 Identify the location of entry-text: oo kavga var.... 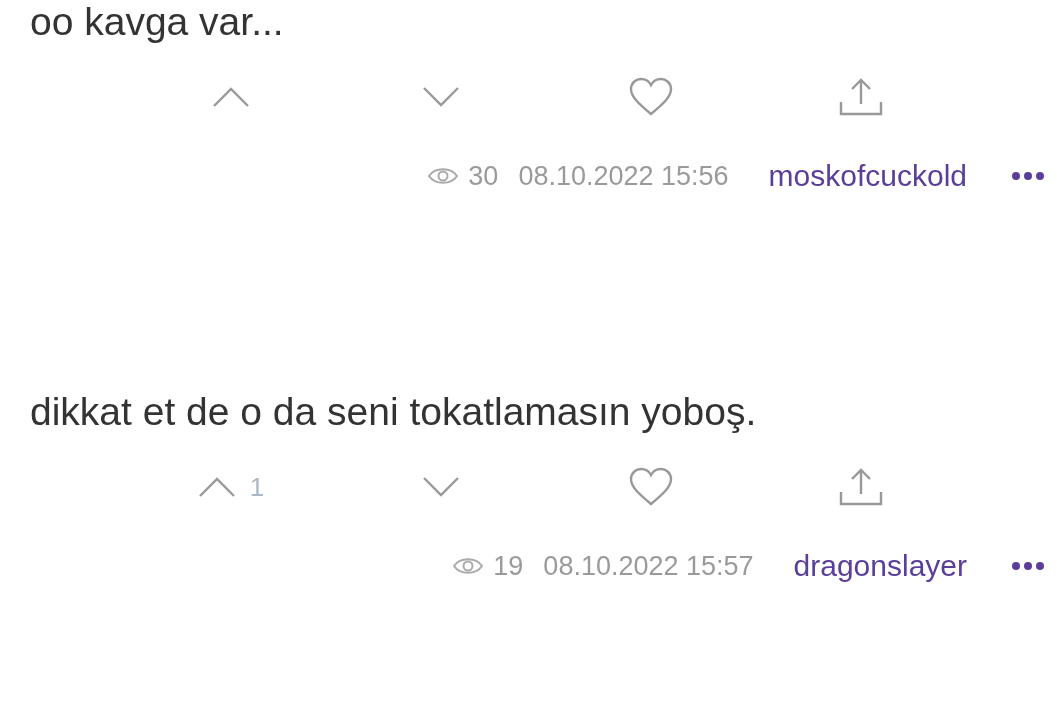
(157, 22).